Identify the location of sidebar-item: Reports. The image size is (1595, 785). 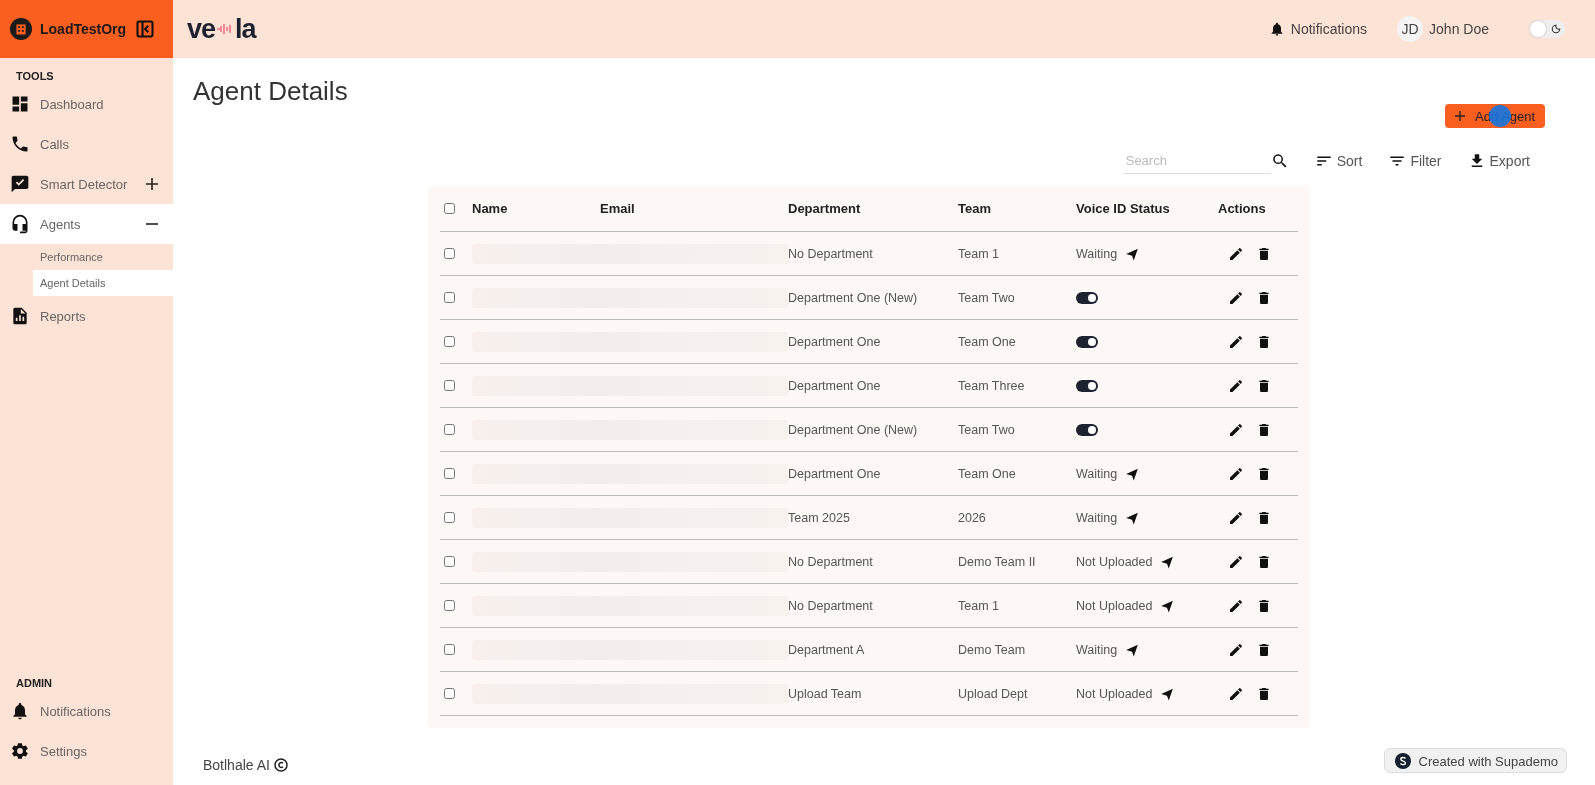
(86, 316).